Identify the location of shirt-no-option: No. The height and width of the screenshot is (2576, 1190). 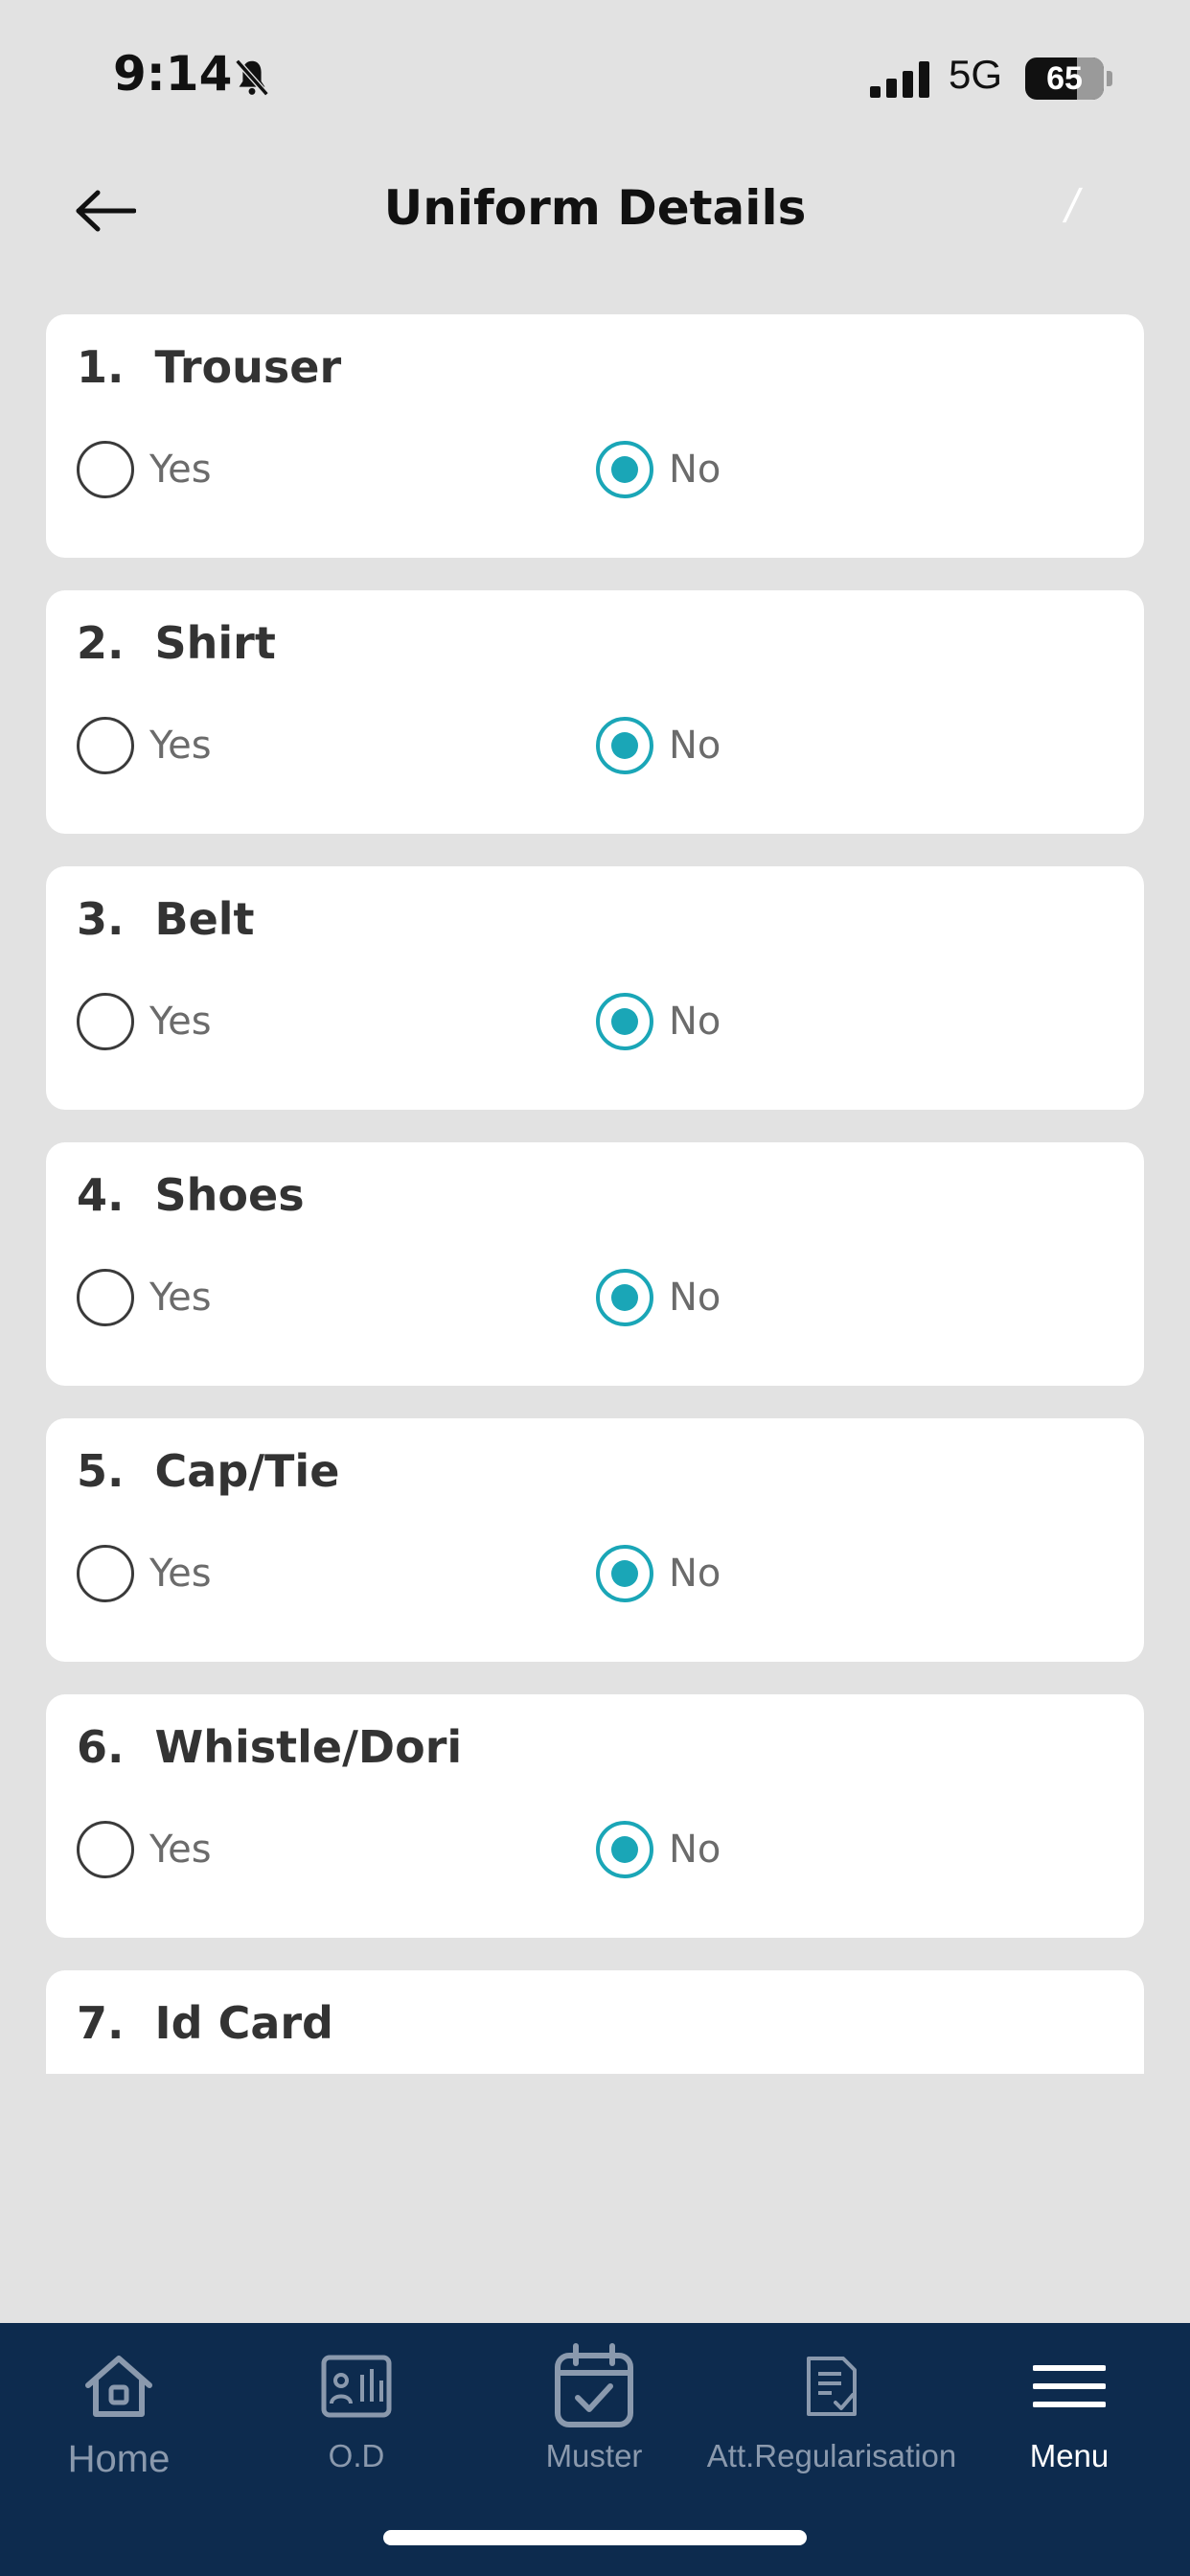
(658, 745).